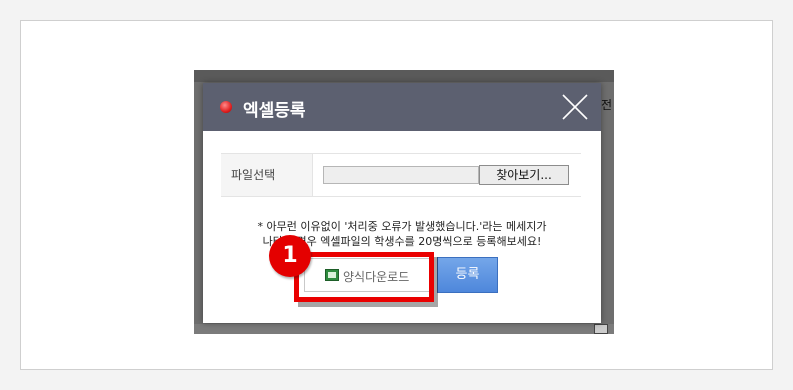  What do you see at coordinates (601, 329) in the screenshot?
I see `background-select-arrow` at bounding box center [601, 329].